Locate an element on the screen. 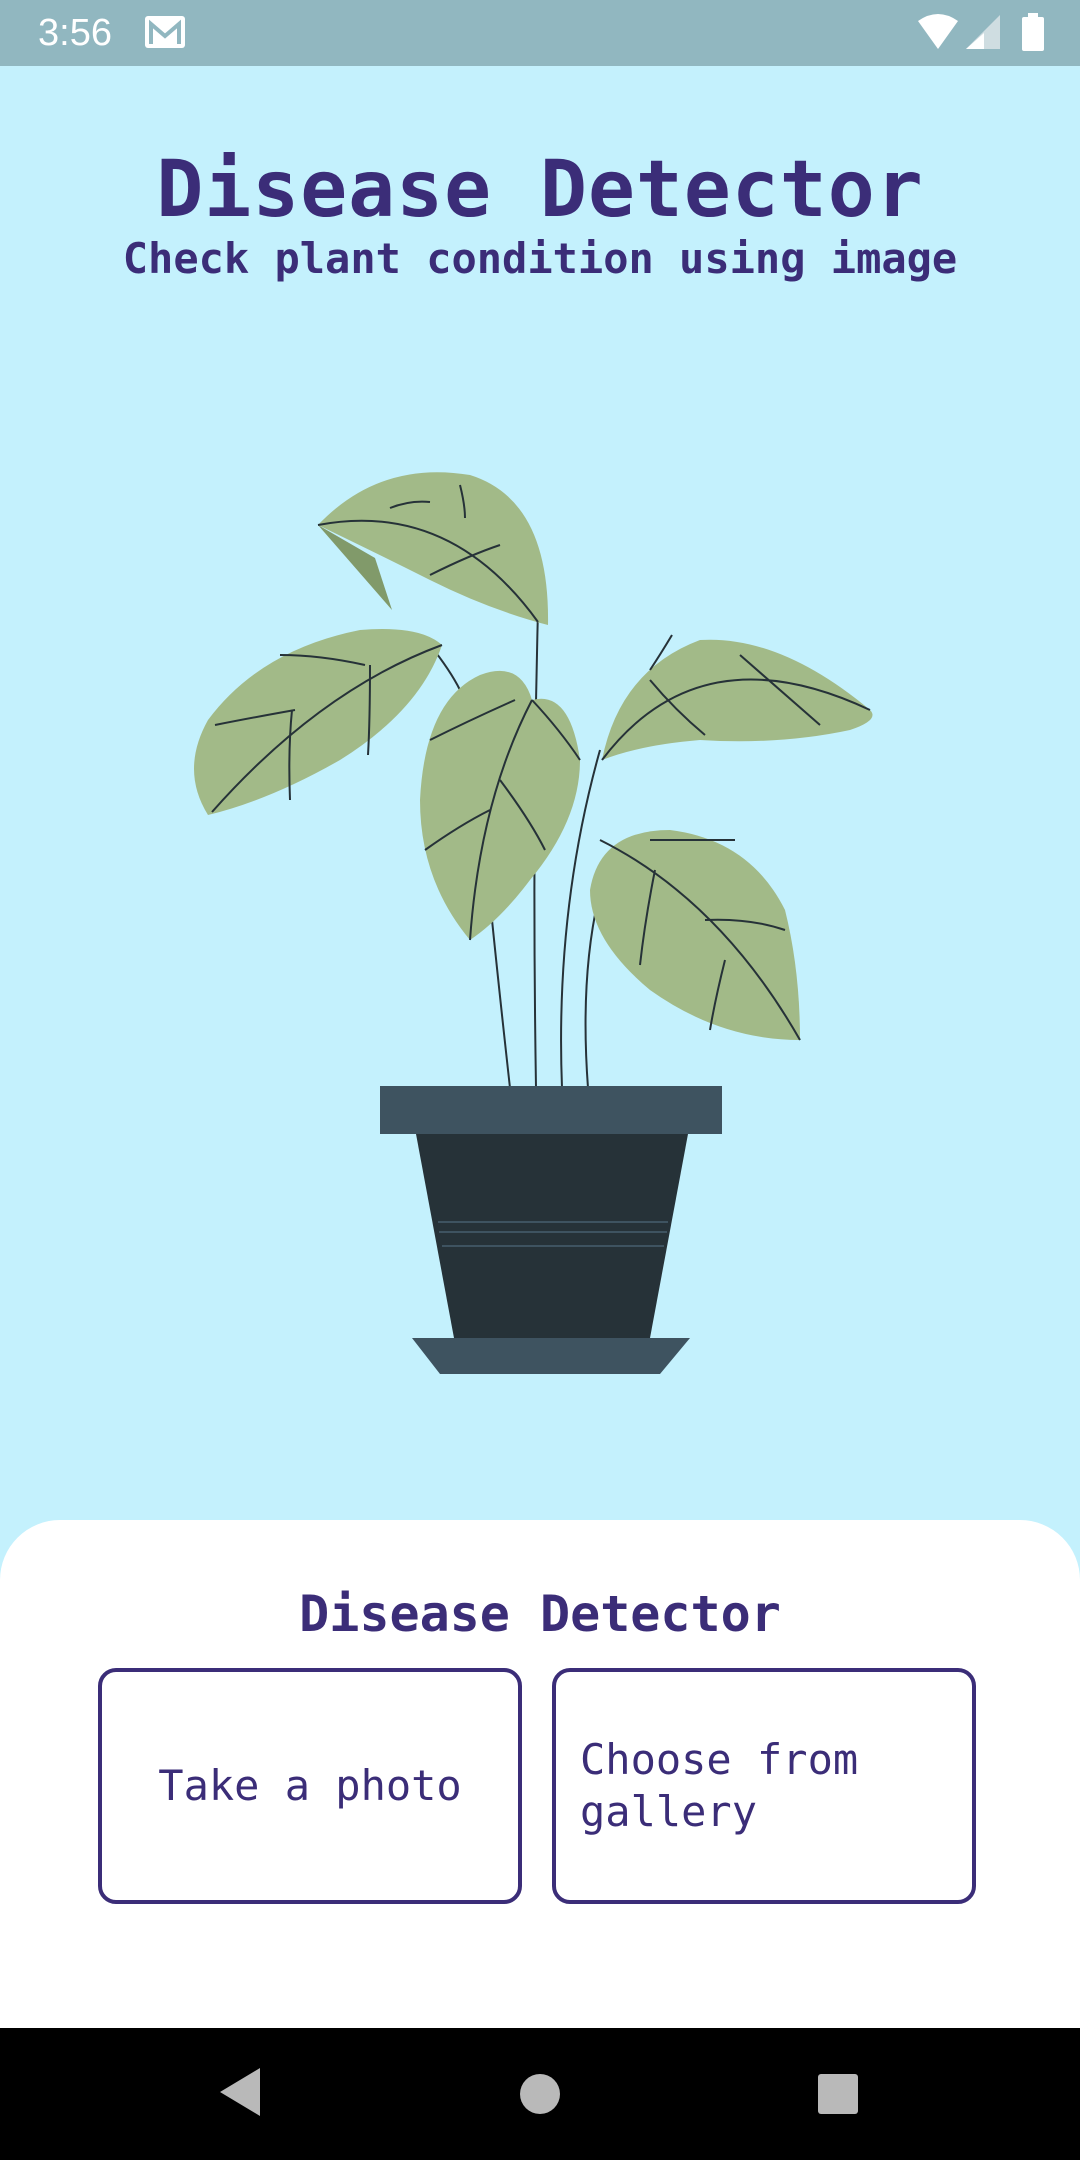 The height and width of the screenshot is (2160, 1080). signal-icon is located at coordinates (983, 32).